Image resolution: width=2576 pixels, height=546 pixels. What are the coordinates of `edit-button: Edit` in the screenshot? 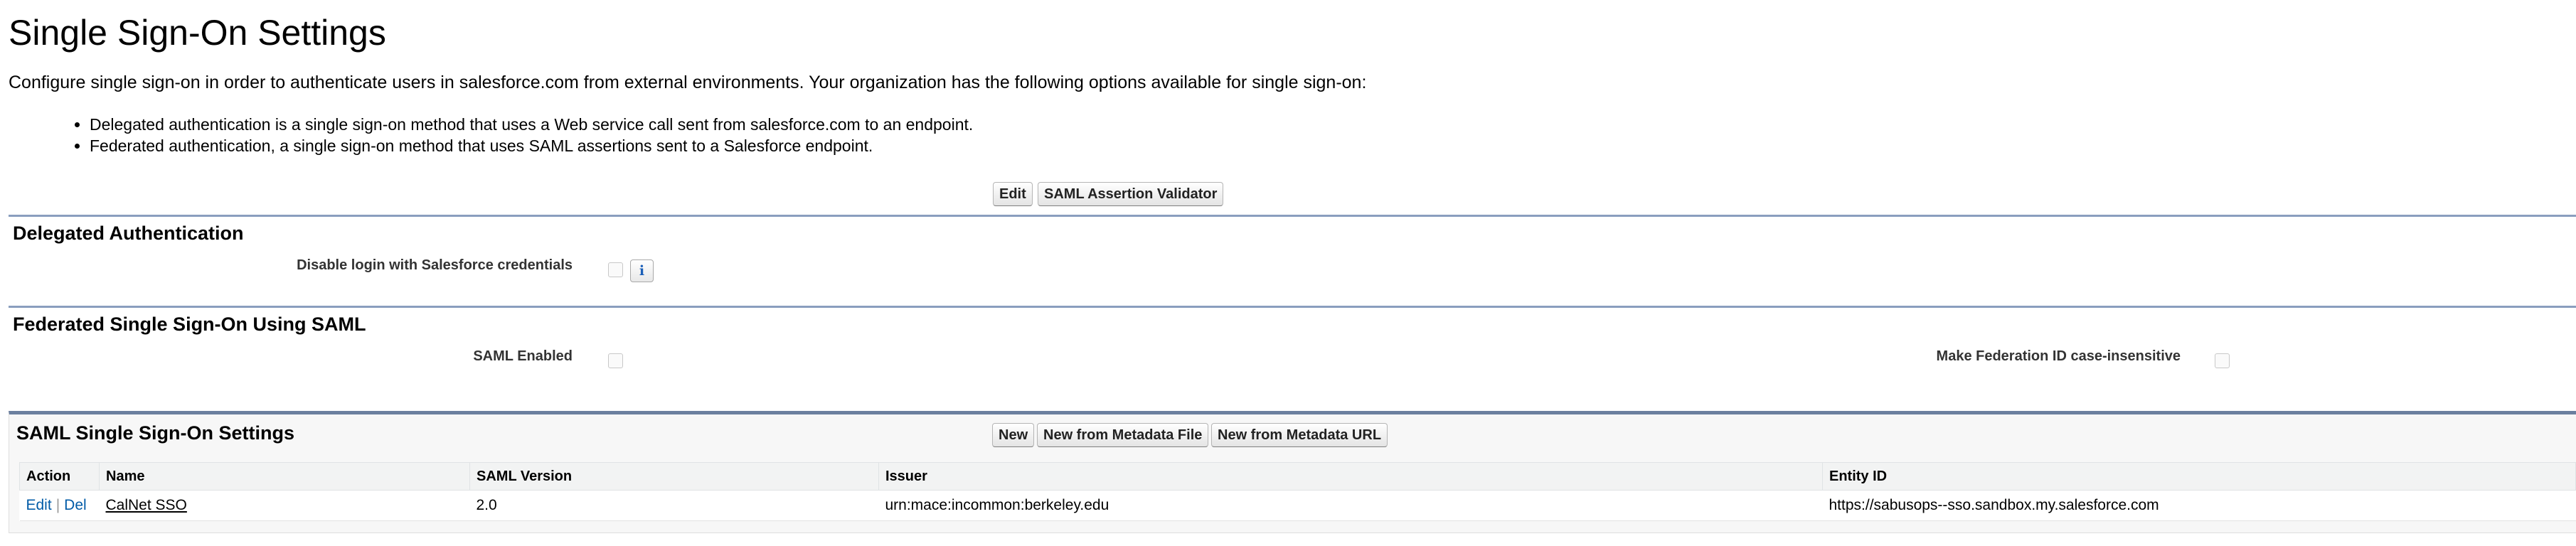 It's located at (1013, 194).